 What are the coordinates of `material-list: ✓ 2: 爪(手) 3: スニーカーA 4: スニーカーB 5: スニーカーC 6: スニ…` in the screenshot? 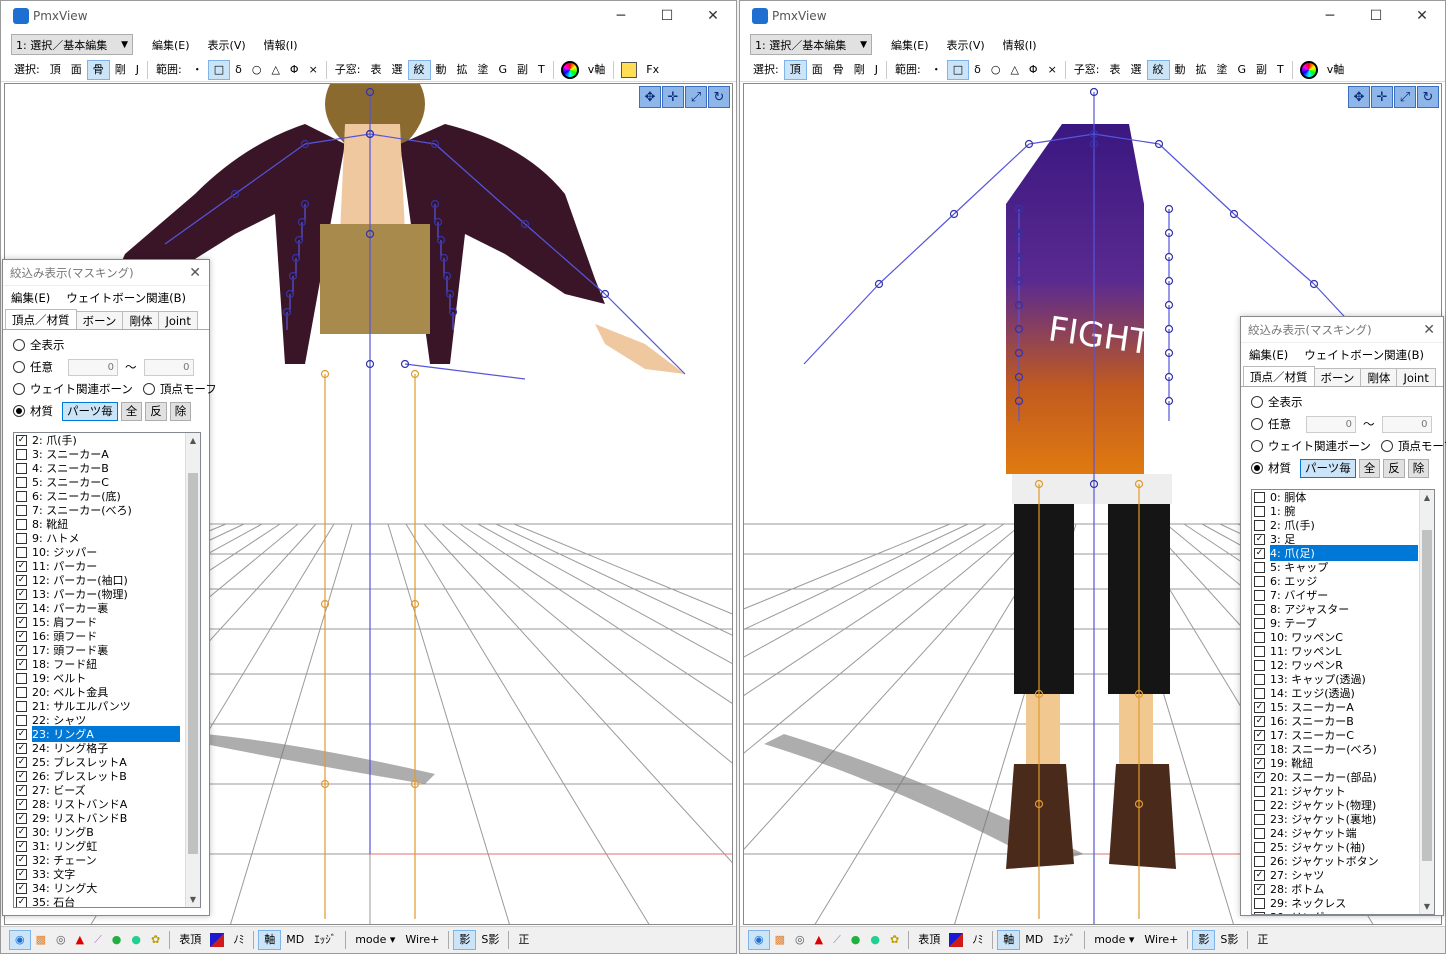 It's located at (107, 670).